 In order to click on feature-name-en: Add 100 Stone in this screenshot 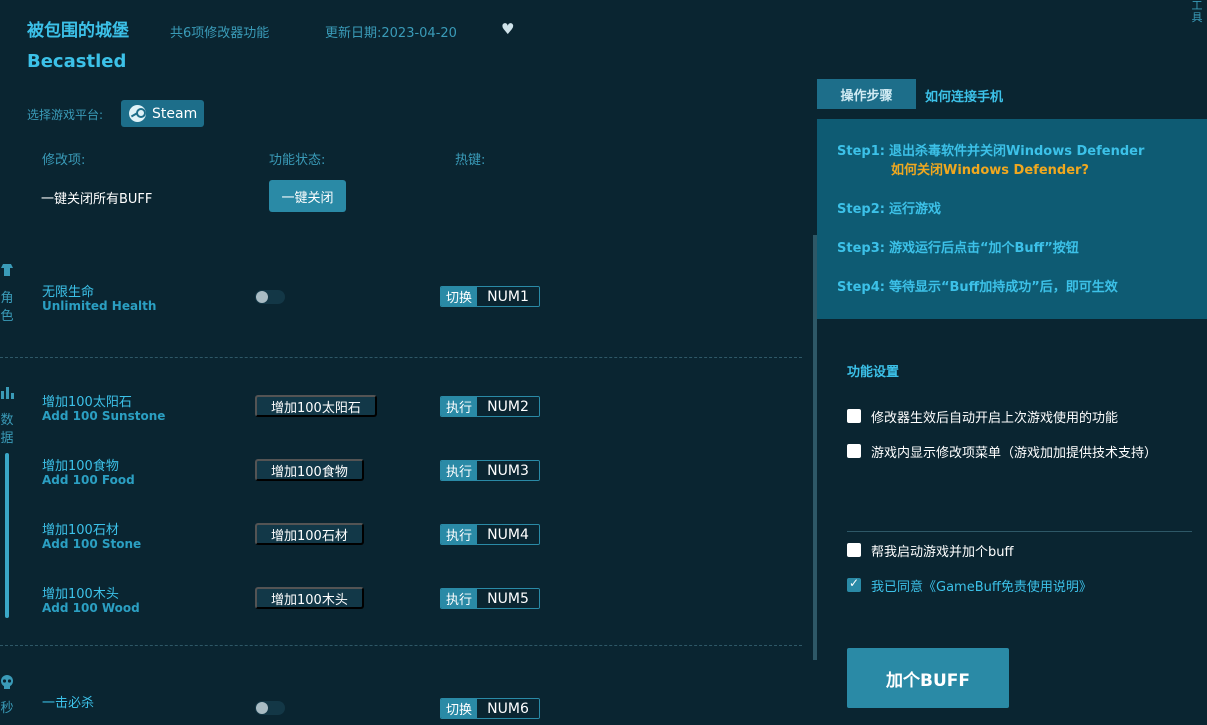, I will do `click(92, 544)`.